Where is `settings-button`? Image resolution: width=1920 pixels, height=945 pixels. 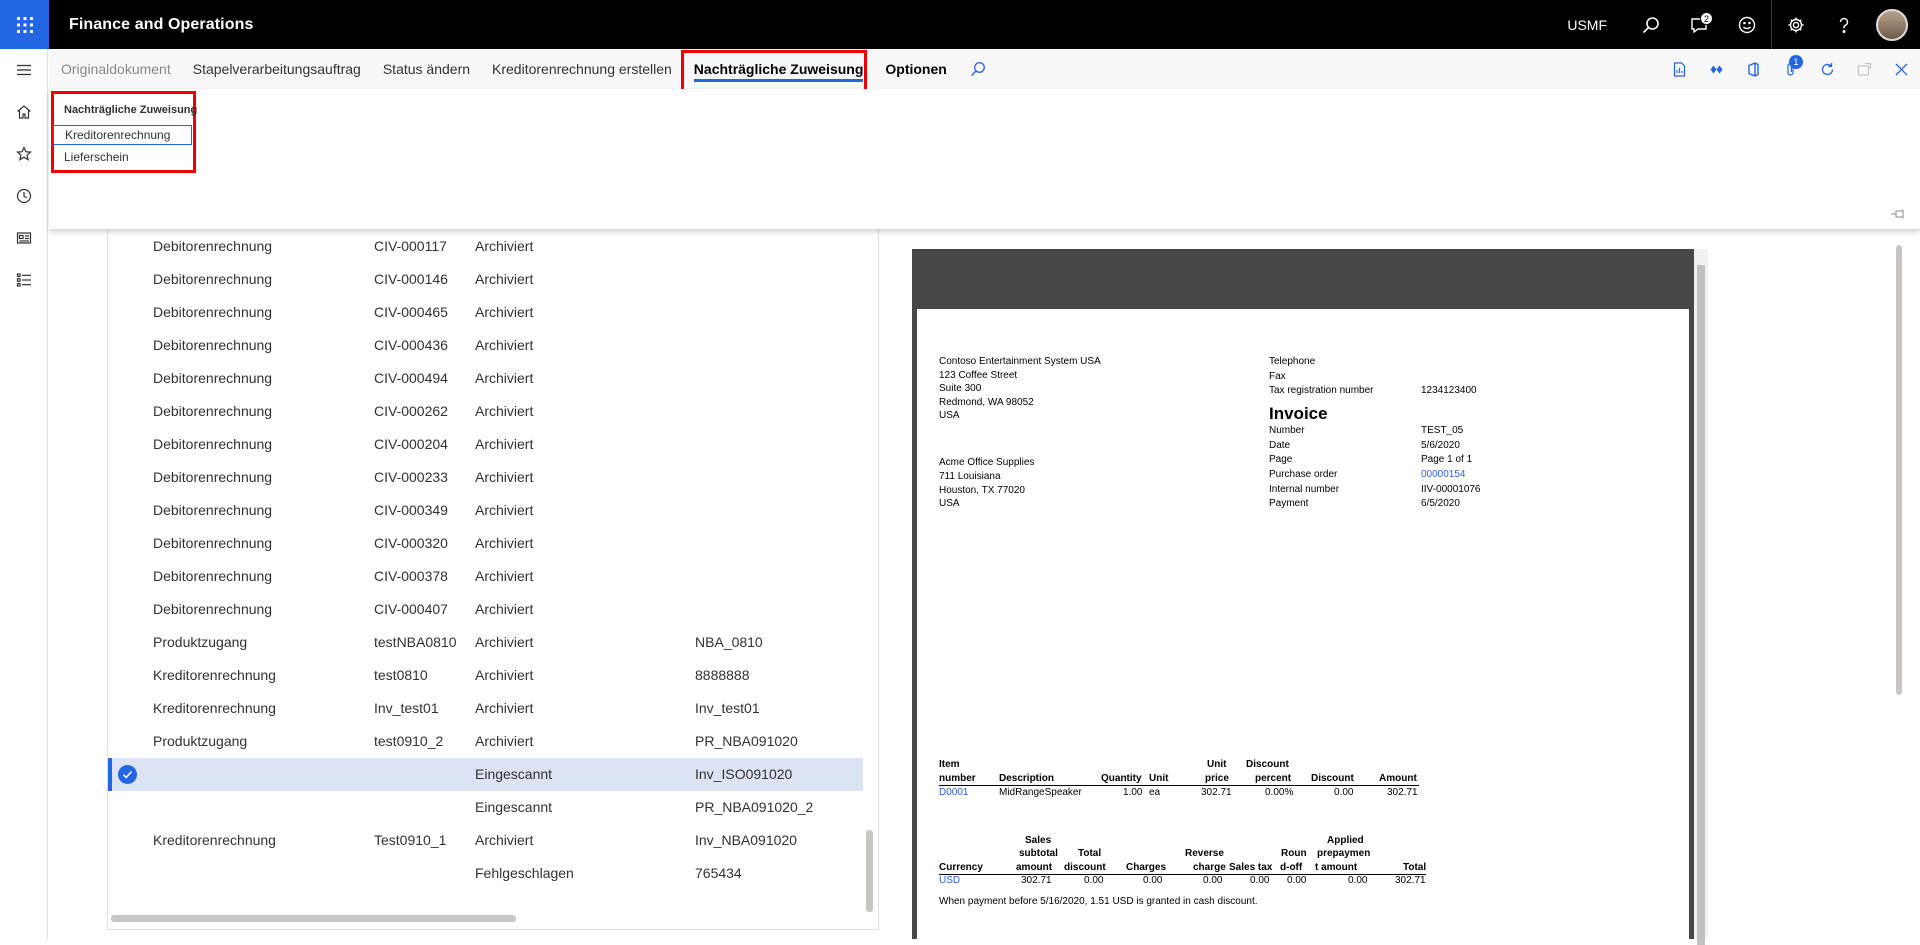 settings-button is located at coordinates (1796, 24).